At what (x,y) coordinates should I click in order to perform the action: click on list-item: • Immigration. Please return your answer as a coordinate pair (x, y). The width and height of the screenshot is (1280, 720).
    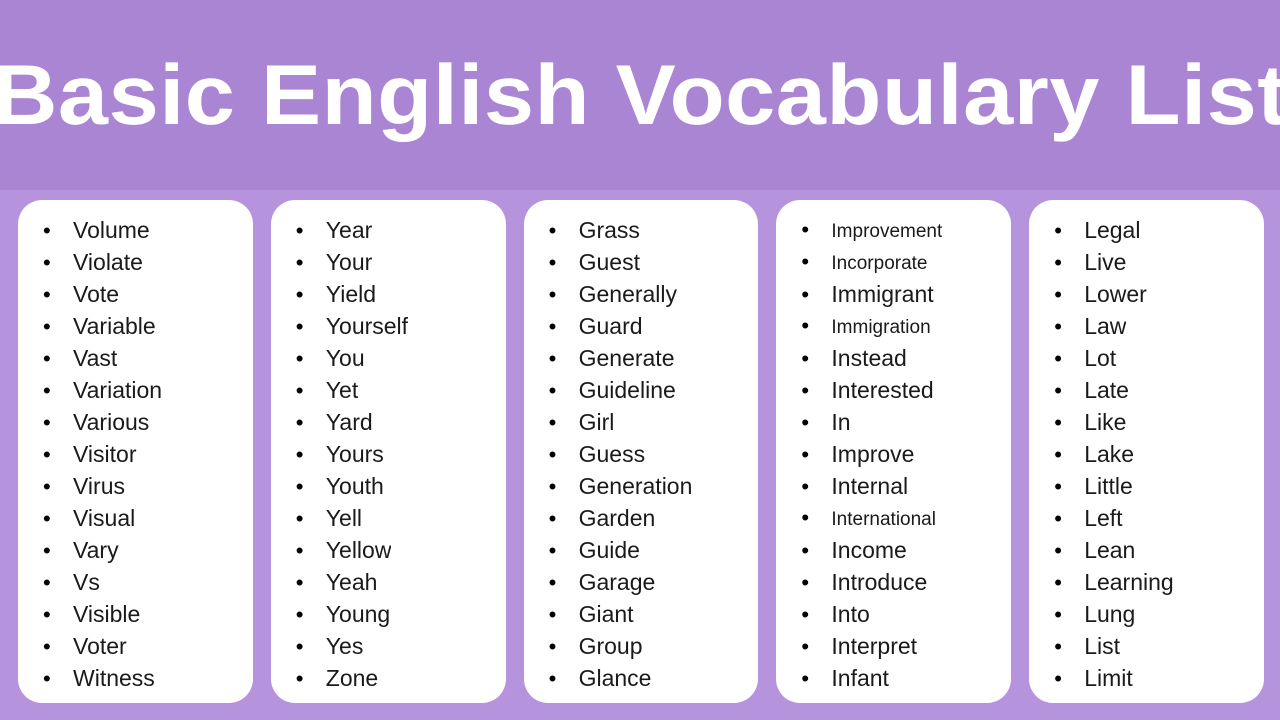
    Looking at the image, I should click on (893, 326).